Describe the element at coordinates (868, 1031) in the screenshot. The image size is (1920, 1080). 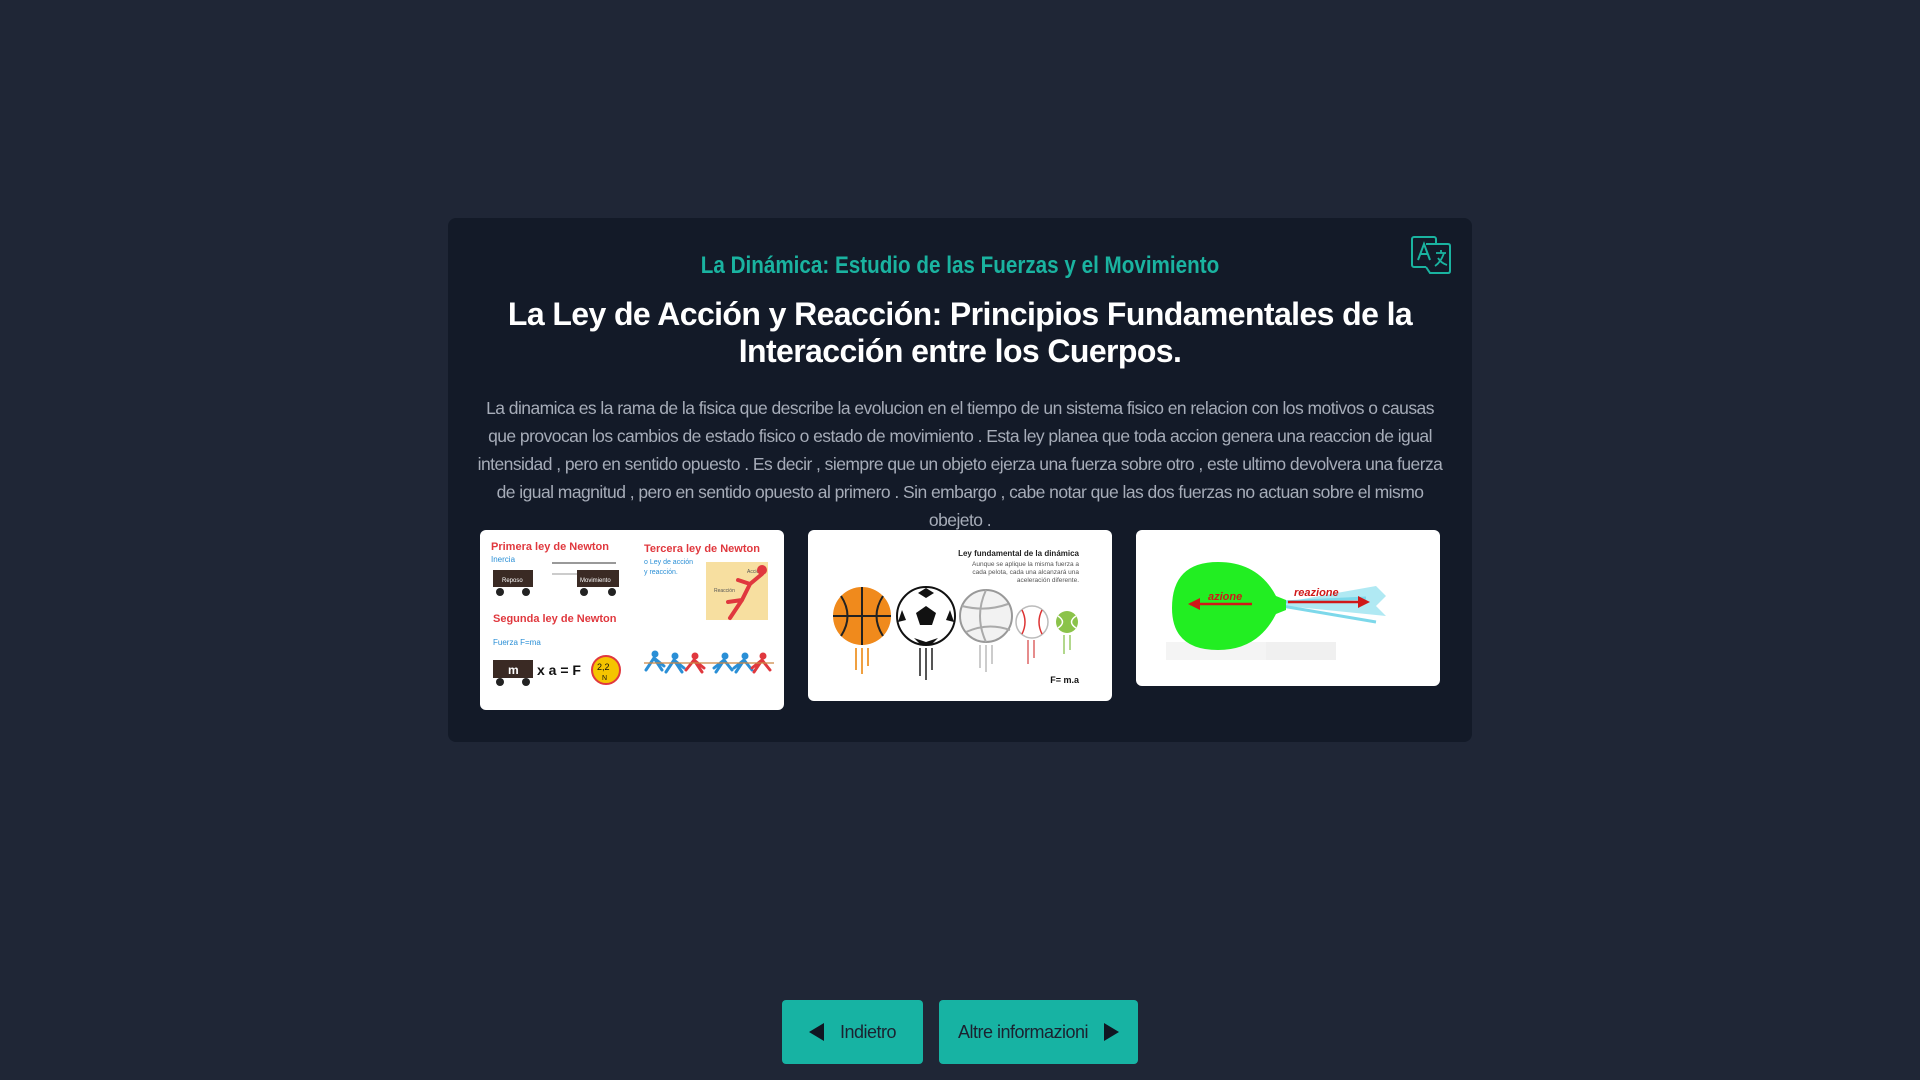
I see `back-button-label: Indietro` at that location.